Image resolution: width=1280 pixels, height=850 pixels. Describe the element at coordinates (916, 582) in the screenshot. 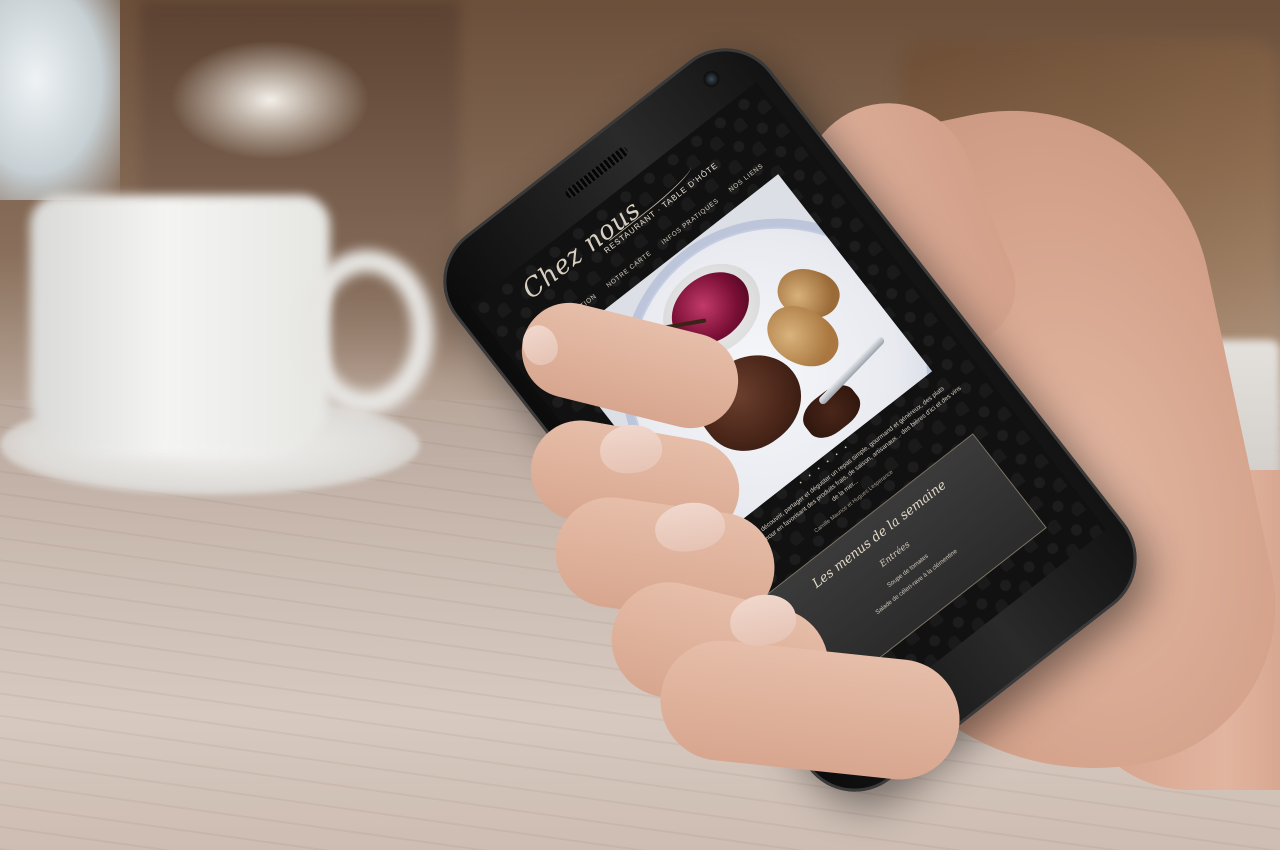

I see `menu-item: Salade de céleri-rave à la clémentine` at that location.